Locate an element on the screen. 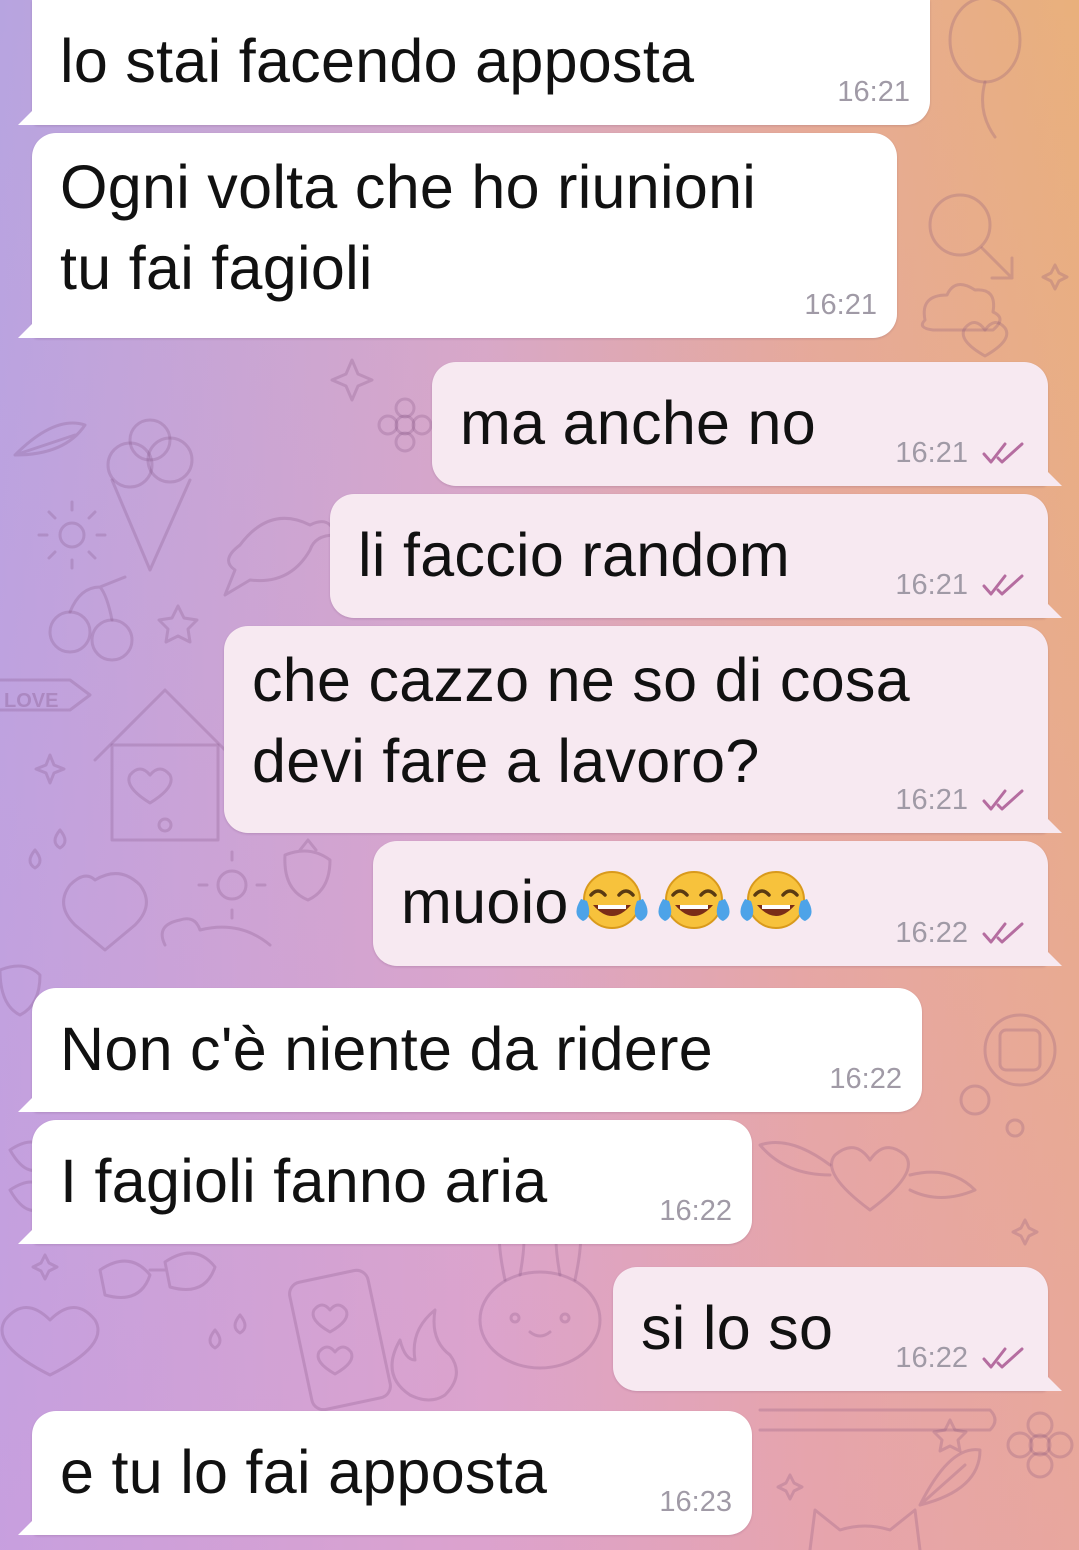 This screenshot has width=1079, height=1550. heart-doodle-icon is located at coordinates (985, 339).